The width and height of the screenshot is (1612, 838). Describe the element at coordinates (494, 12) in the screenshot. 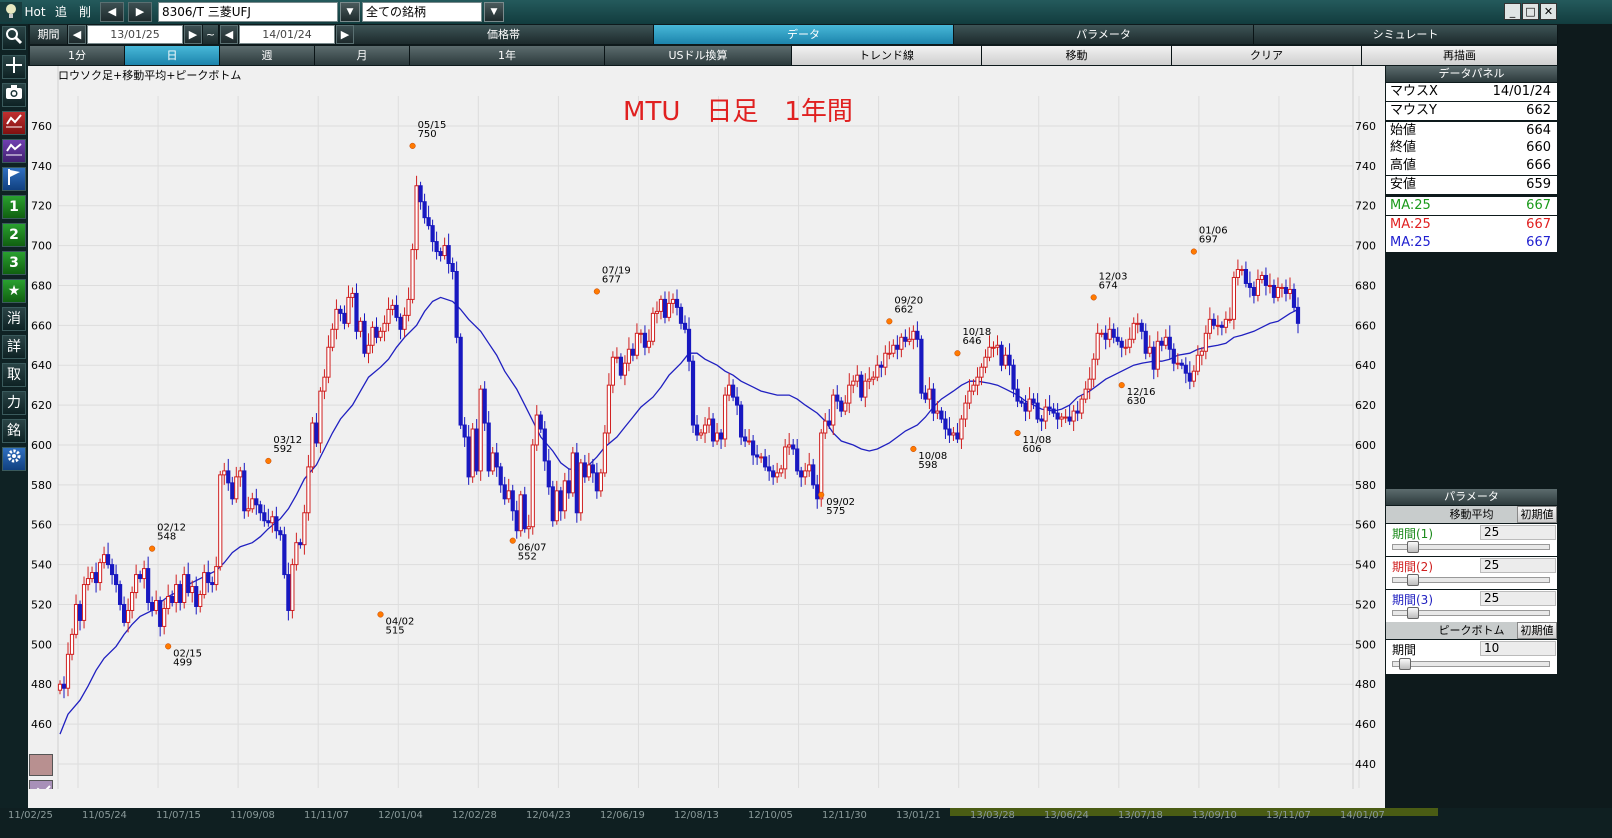

I see `filter-dropdown-icon: ▼` at that location.